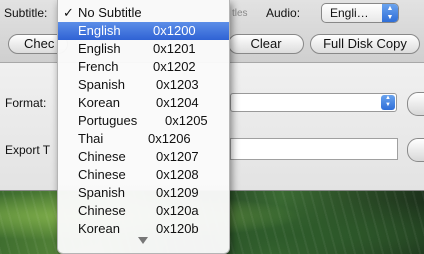 The height and width of the screenshot is (254, 424). I want to click on subtitle-menu-item: Thai 0x1206, so click(143, 139).